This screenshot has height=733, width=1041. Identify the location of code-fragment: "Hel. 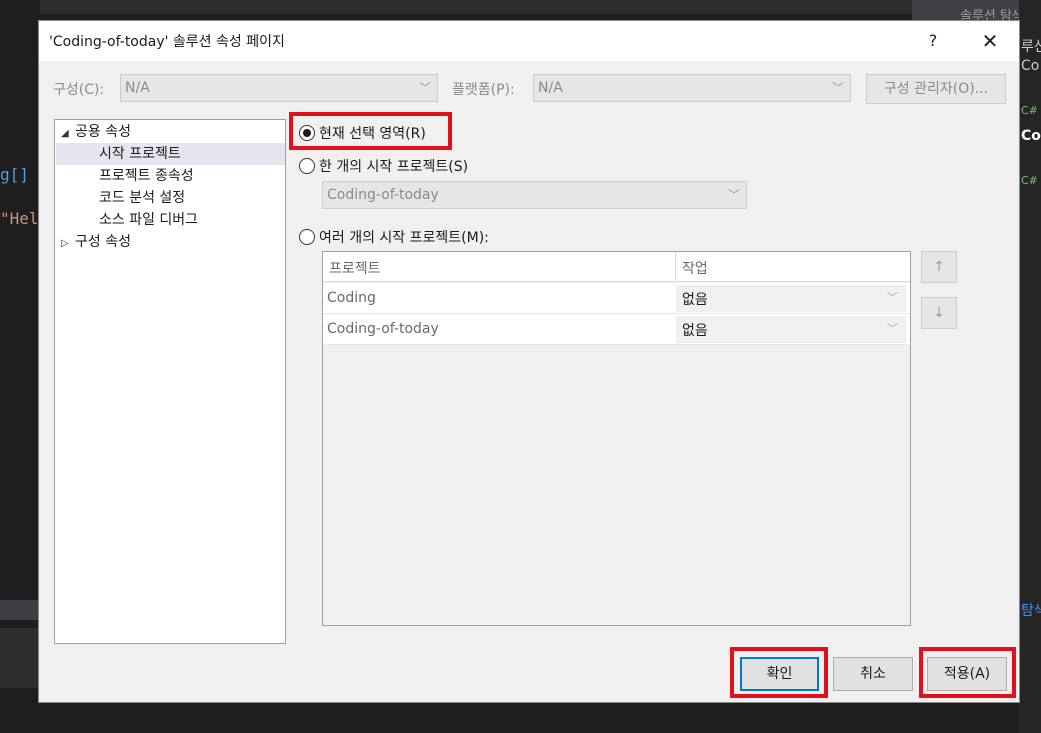
(19, 218).